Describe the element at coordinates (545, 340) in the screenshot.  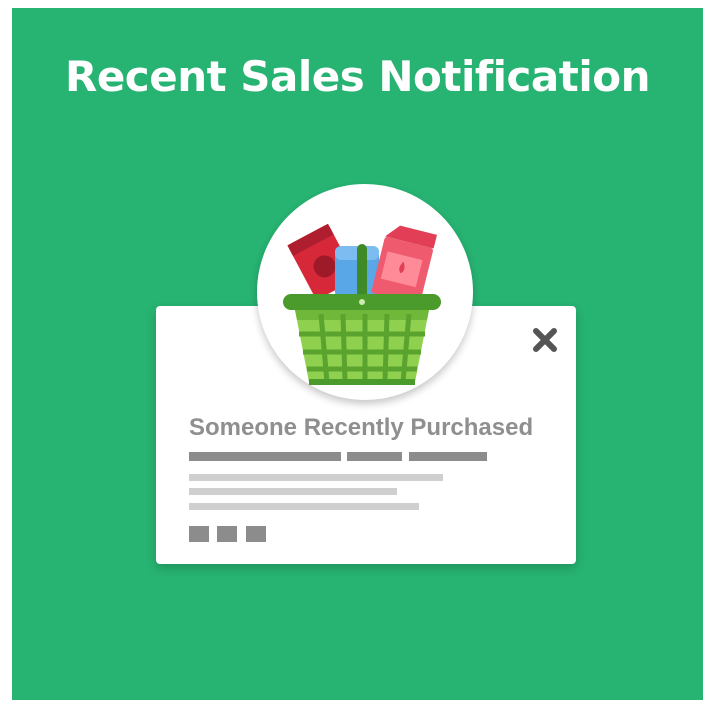
I see `close-icon` at that location.